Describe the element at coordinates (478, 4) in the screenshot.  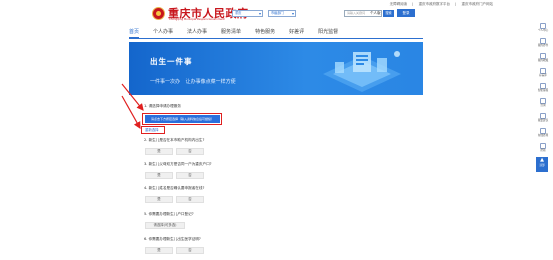
I see `top-link-portal: 重庆市政府门户网站` at that location.